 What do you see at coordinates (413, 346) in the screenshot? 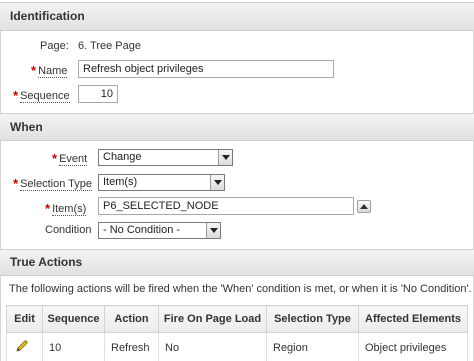
I see `affected-elements-cell: Object privileges` at bounding box center [413, 346].